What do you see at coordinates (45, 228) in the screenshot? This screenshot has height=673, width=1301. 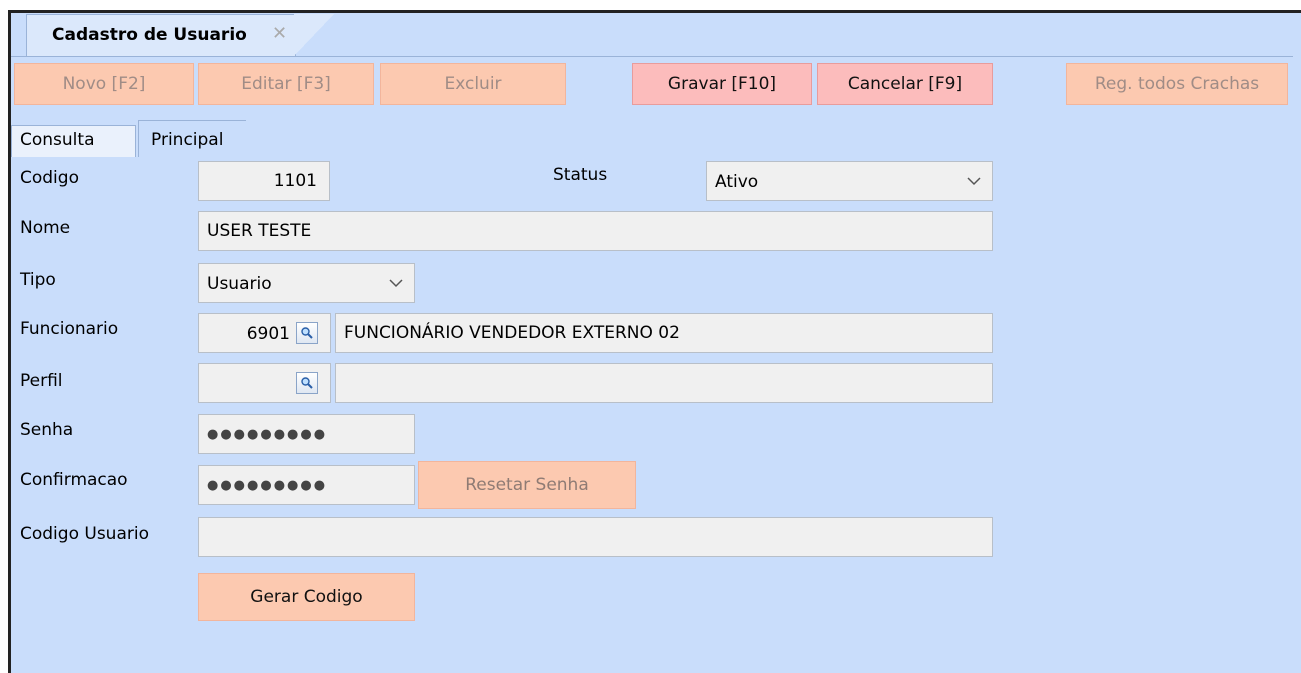 I see `nome-label: Nome` at bounding box center [45, 228].